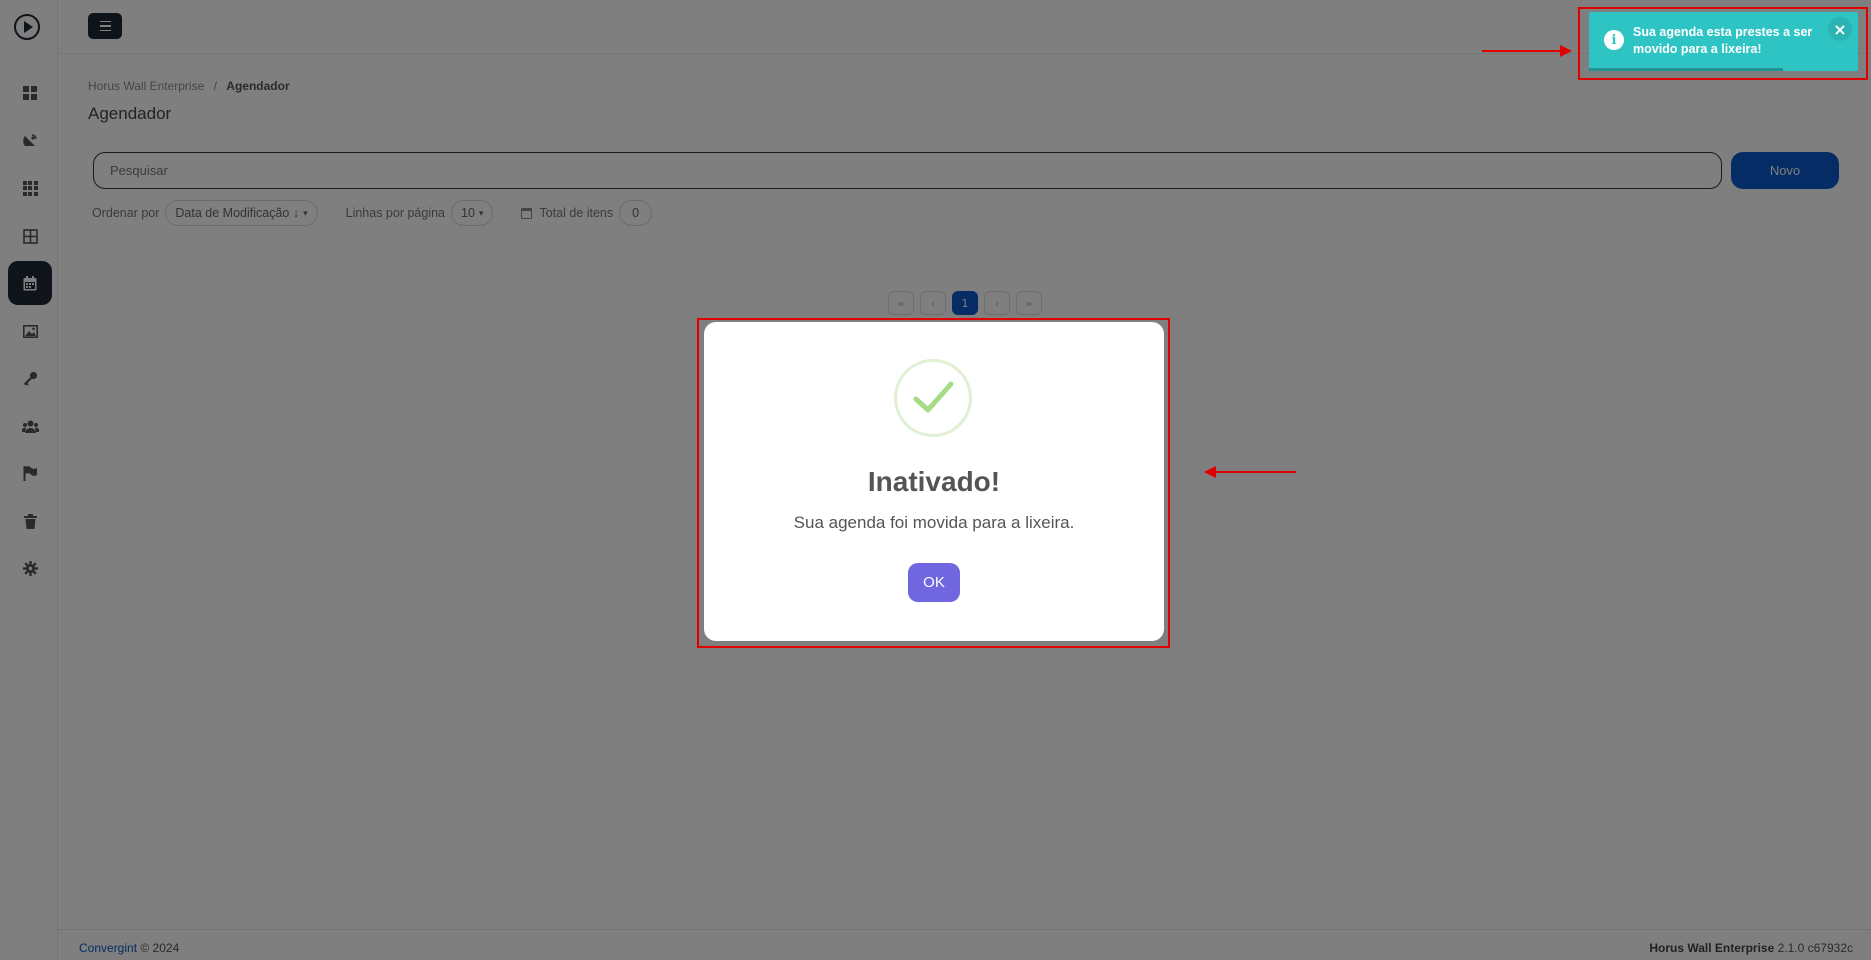  Describe the element at coordinates (1723, 43) in the screenshot. I see `annotation-box-toast` at that location.